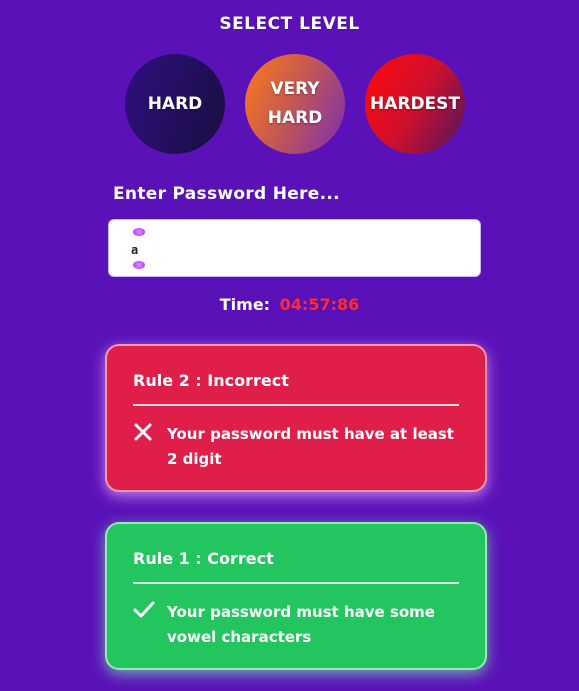  I want to click on level-hardest-button: HARDEST, so click(415, 104).